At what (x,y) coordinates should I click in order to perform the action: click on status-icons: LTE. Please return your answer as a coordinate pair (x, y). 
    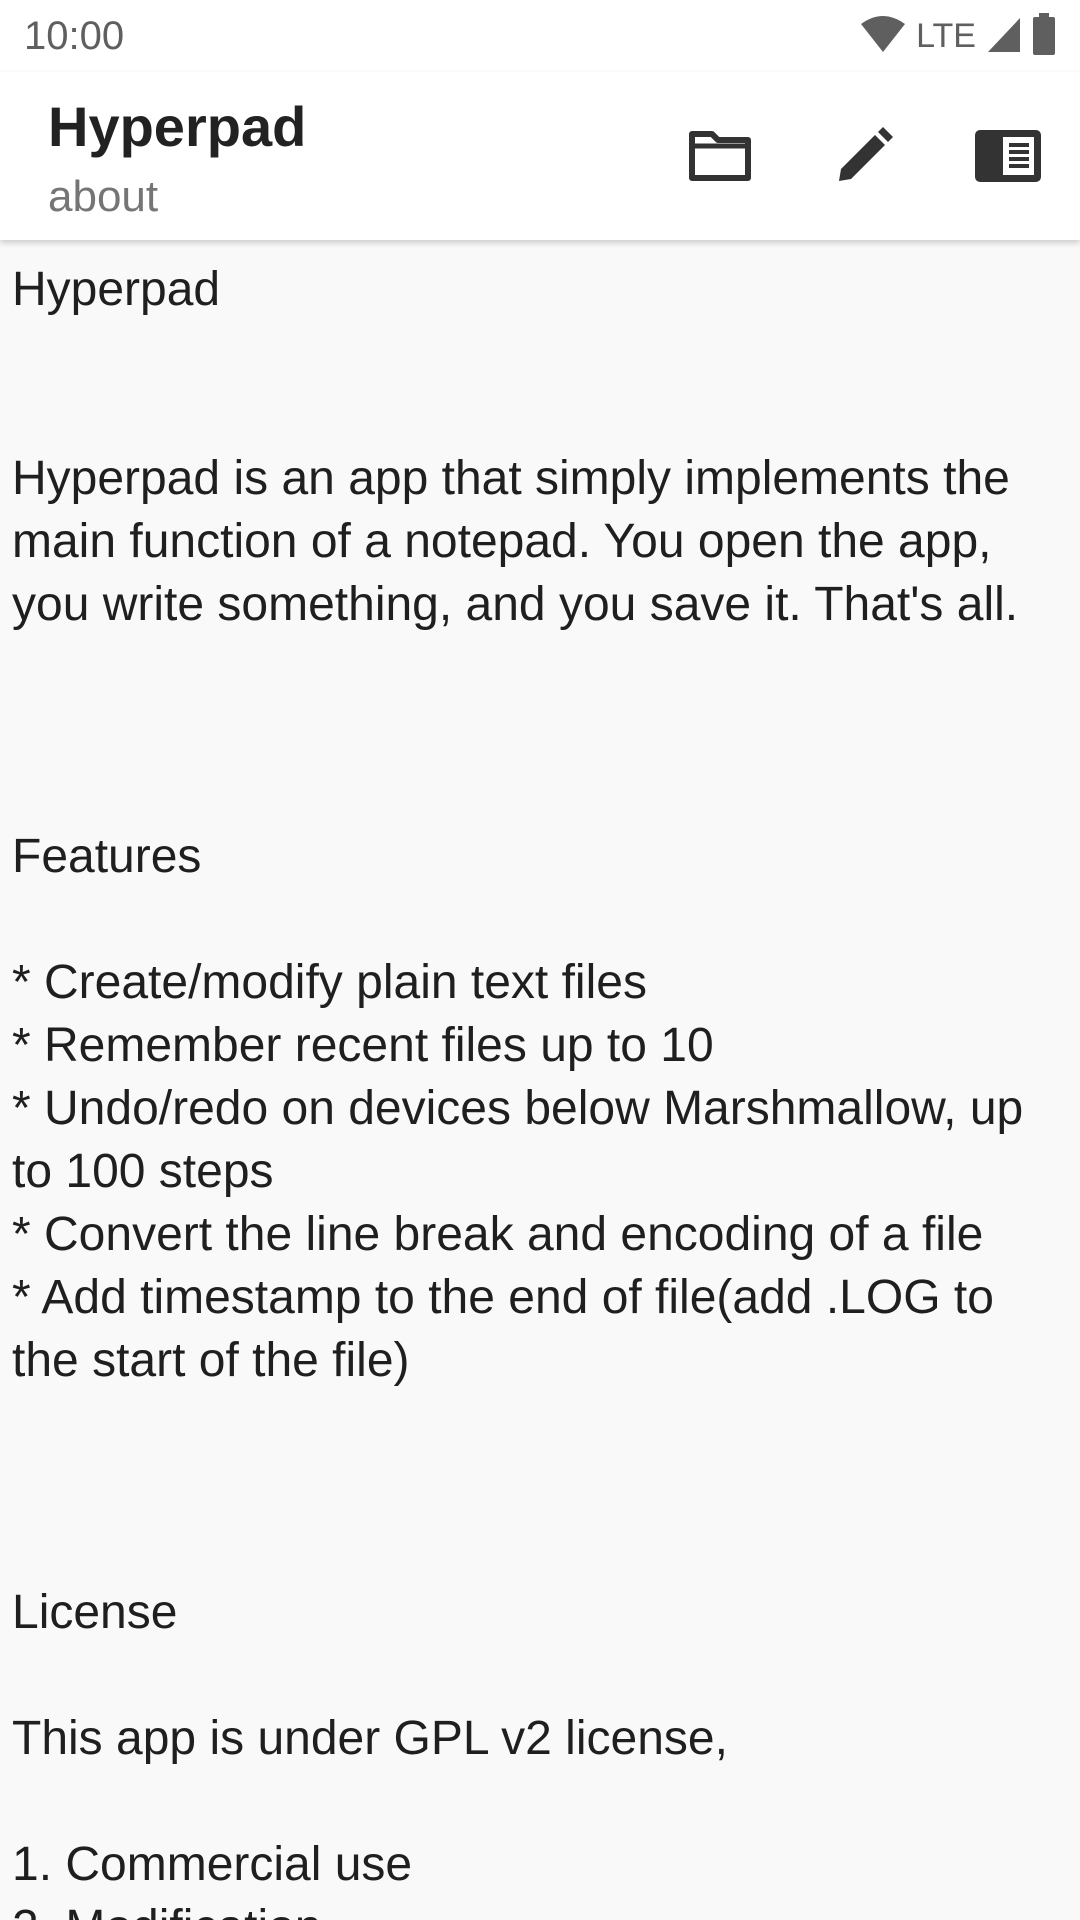
    Looking at the image, I should click on (958, 36).